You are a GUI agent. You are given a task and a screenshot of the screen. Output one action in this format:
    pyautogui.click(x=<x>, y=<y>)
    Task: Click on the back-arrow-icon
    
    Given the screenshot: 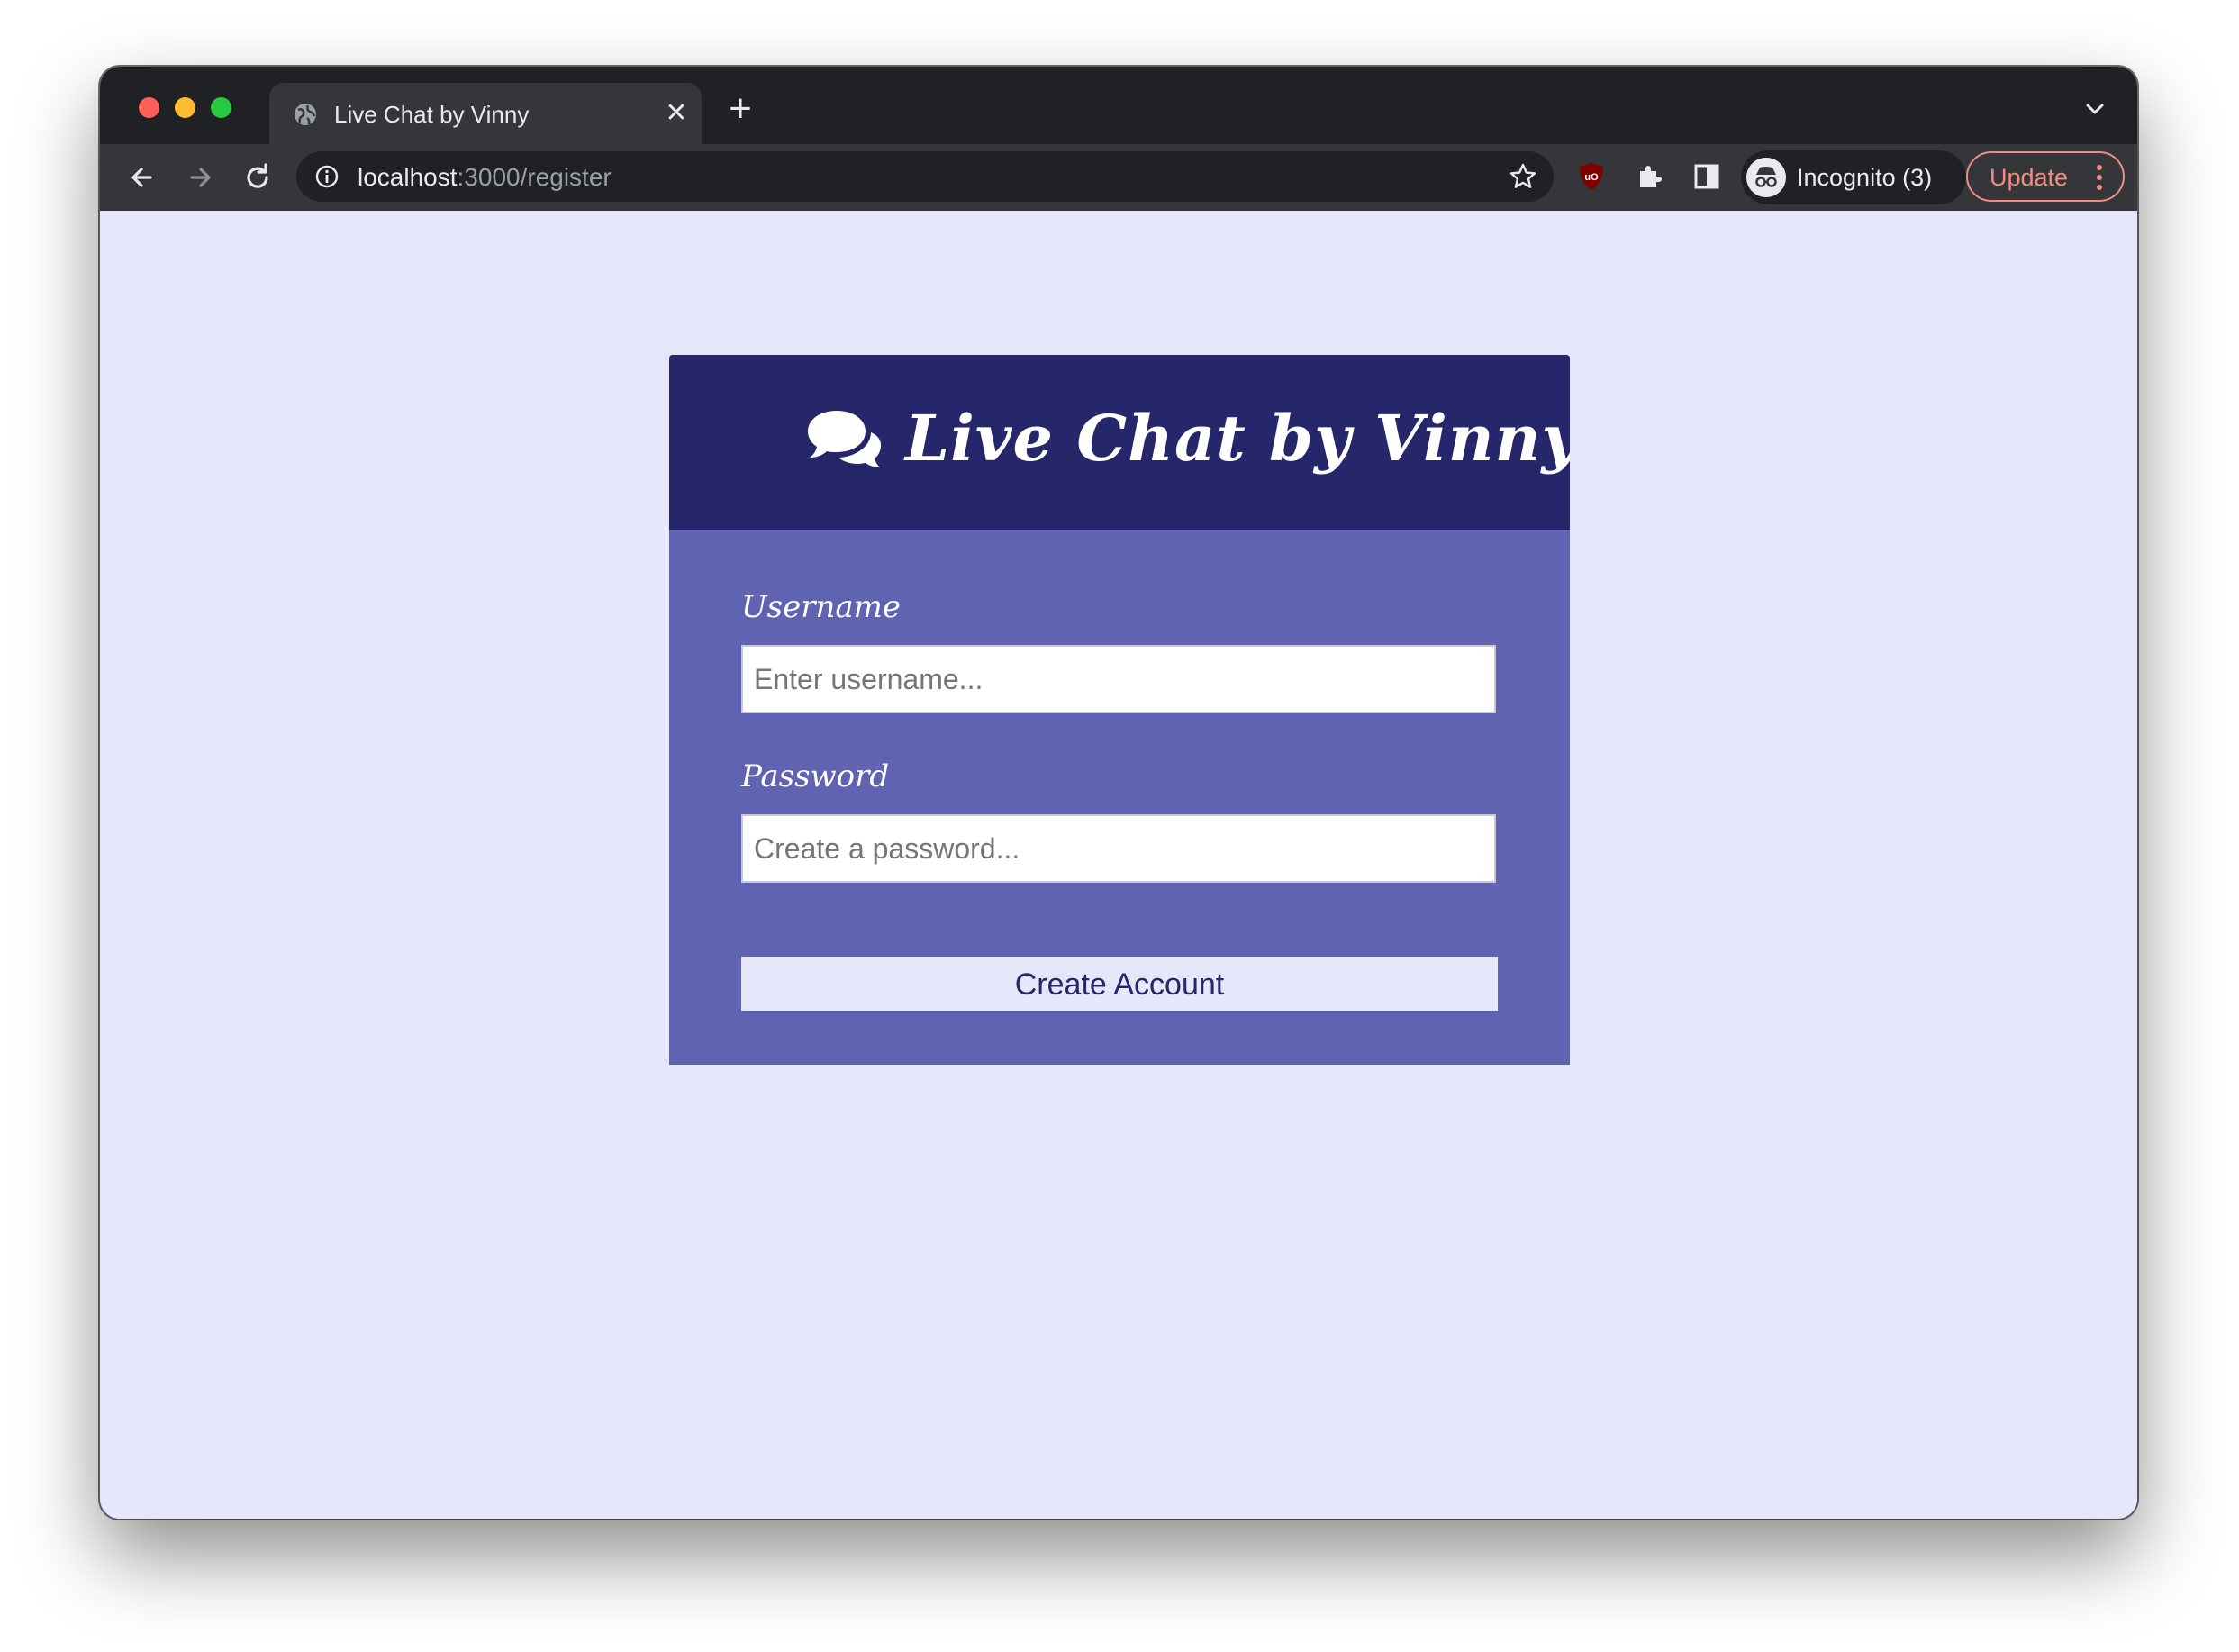 What is the action you would take?
    pyautogui.click(x=142, y=177)
    